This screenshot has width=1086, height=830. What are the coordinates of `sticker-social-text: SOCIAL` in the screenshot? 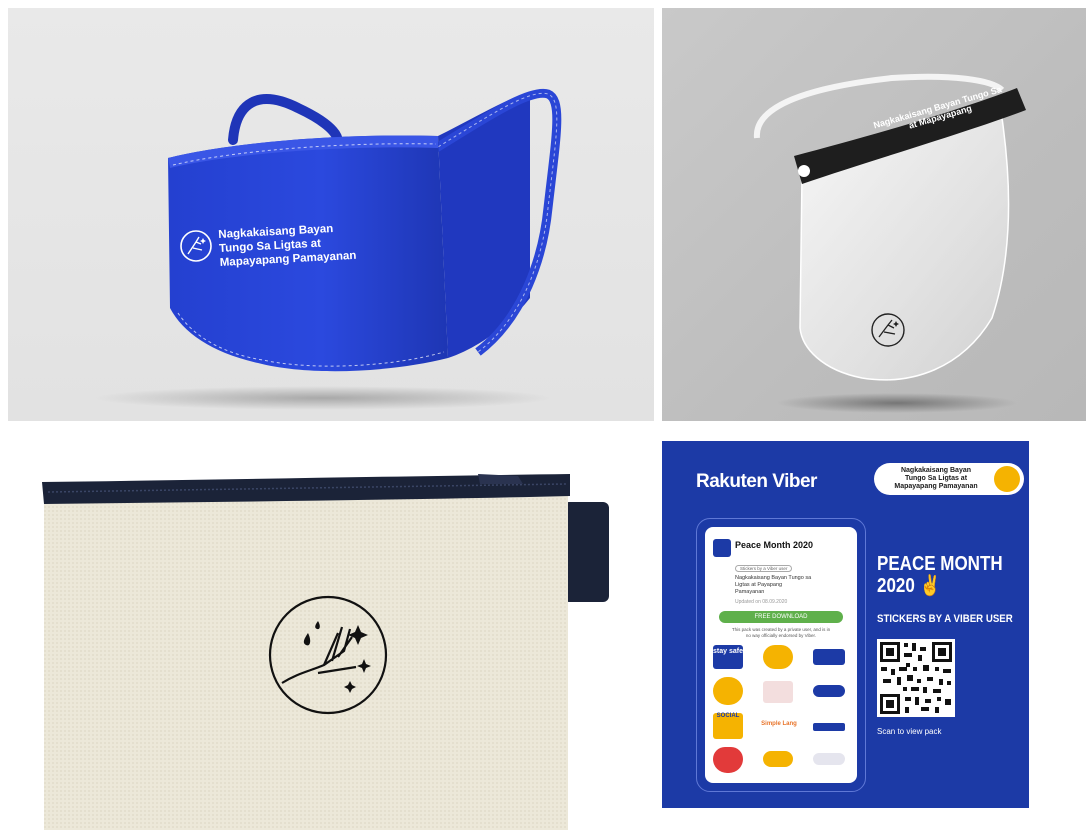 It's located at (728, 716).